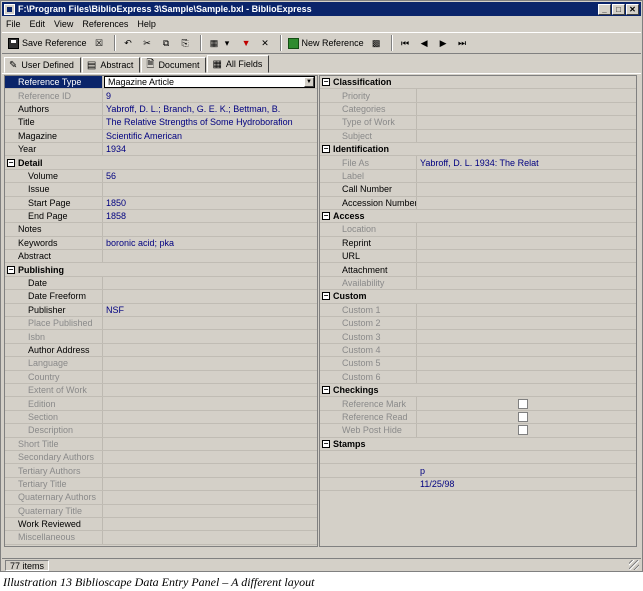 The width and height of the screenshot is (643, 591). What do you see at coordinates (210, 203) in the screenshot?
I see `field-value-start-page: 1850` at bounding box center [210, 203].